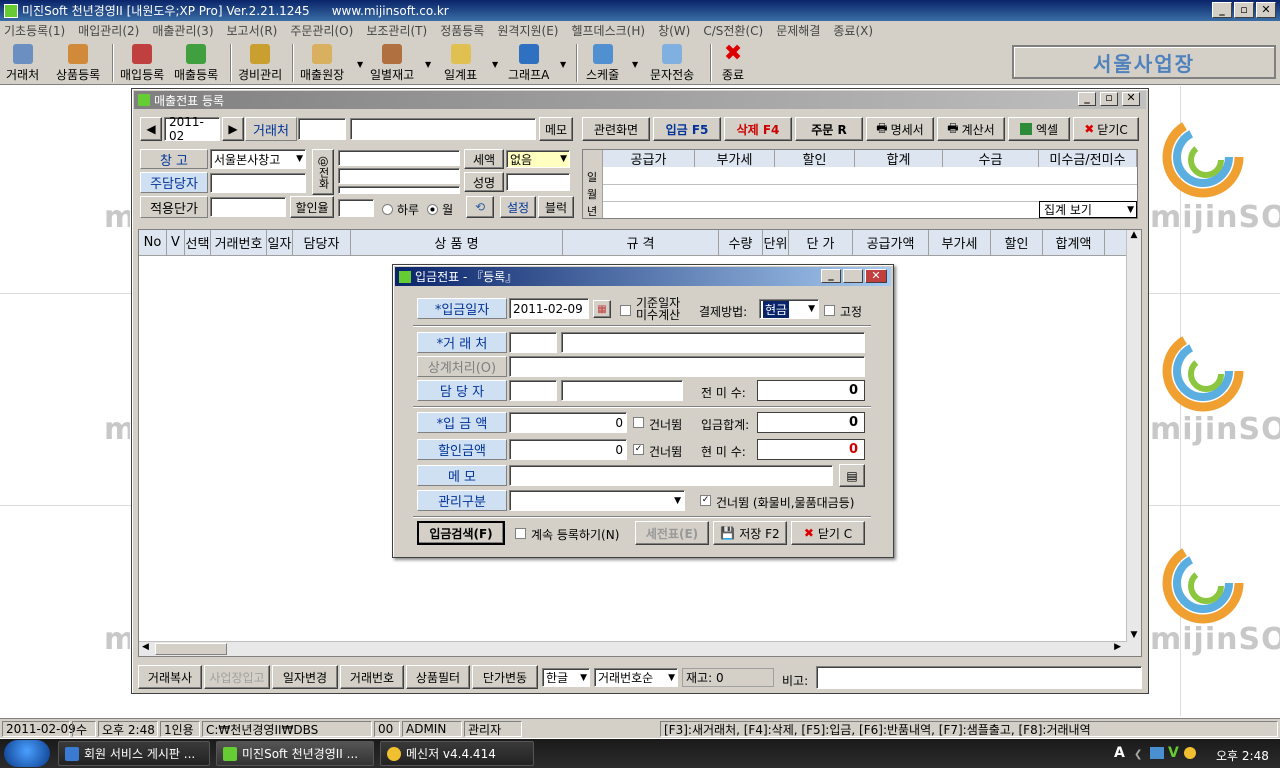 Image resolution: width=1280 pixels, height=768 pixels. What do you see at coordinates (556, 207) in the screenshot?
I see `block-button: 블럭` at bounding box center [556, 207].